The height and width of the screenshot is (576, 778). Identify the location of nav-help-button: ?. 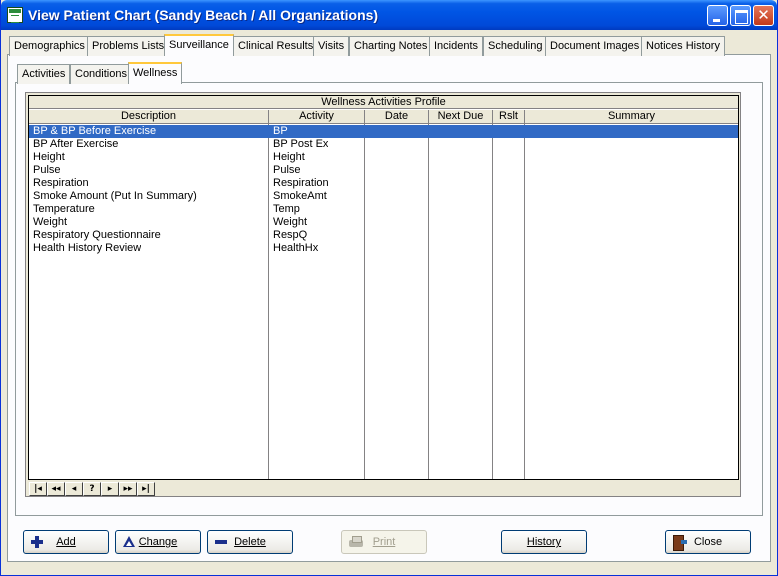
(92, 489).